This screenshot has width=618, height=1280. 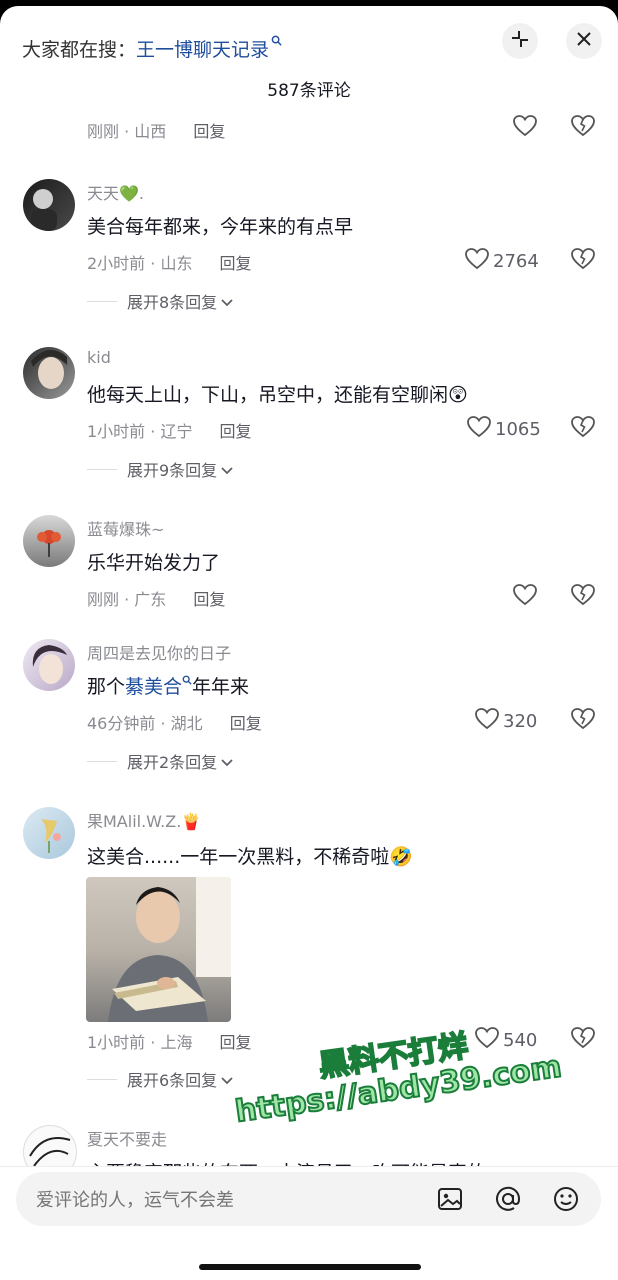 I want to click on close-button, so click(x=584, y=41).